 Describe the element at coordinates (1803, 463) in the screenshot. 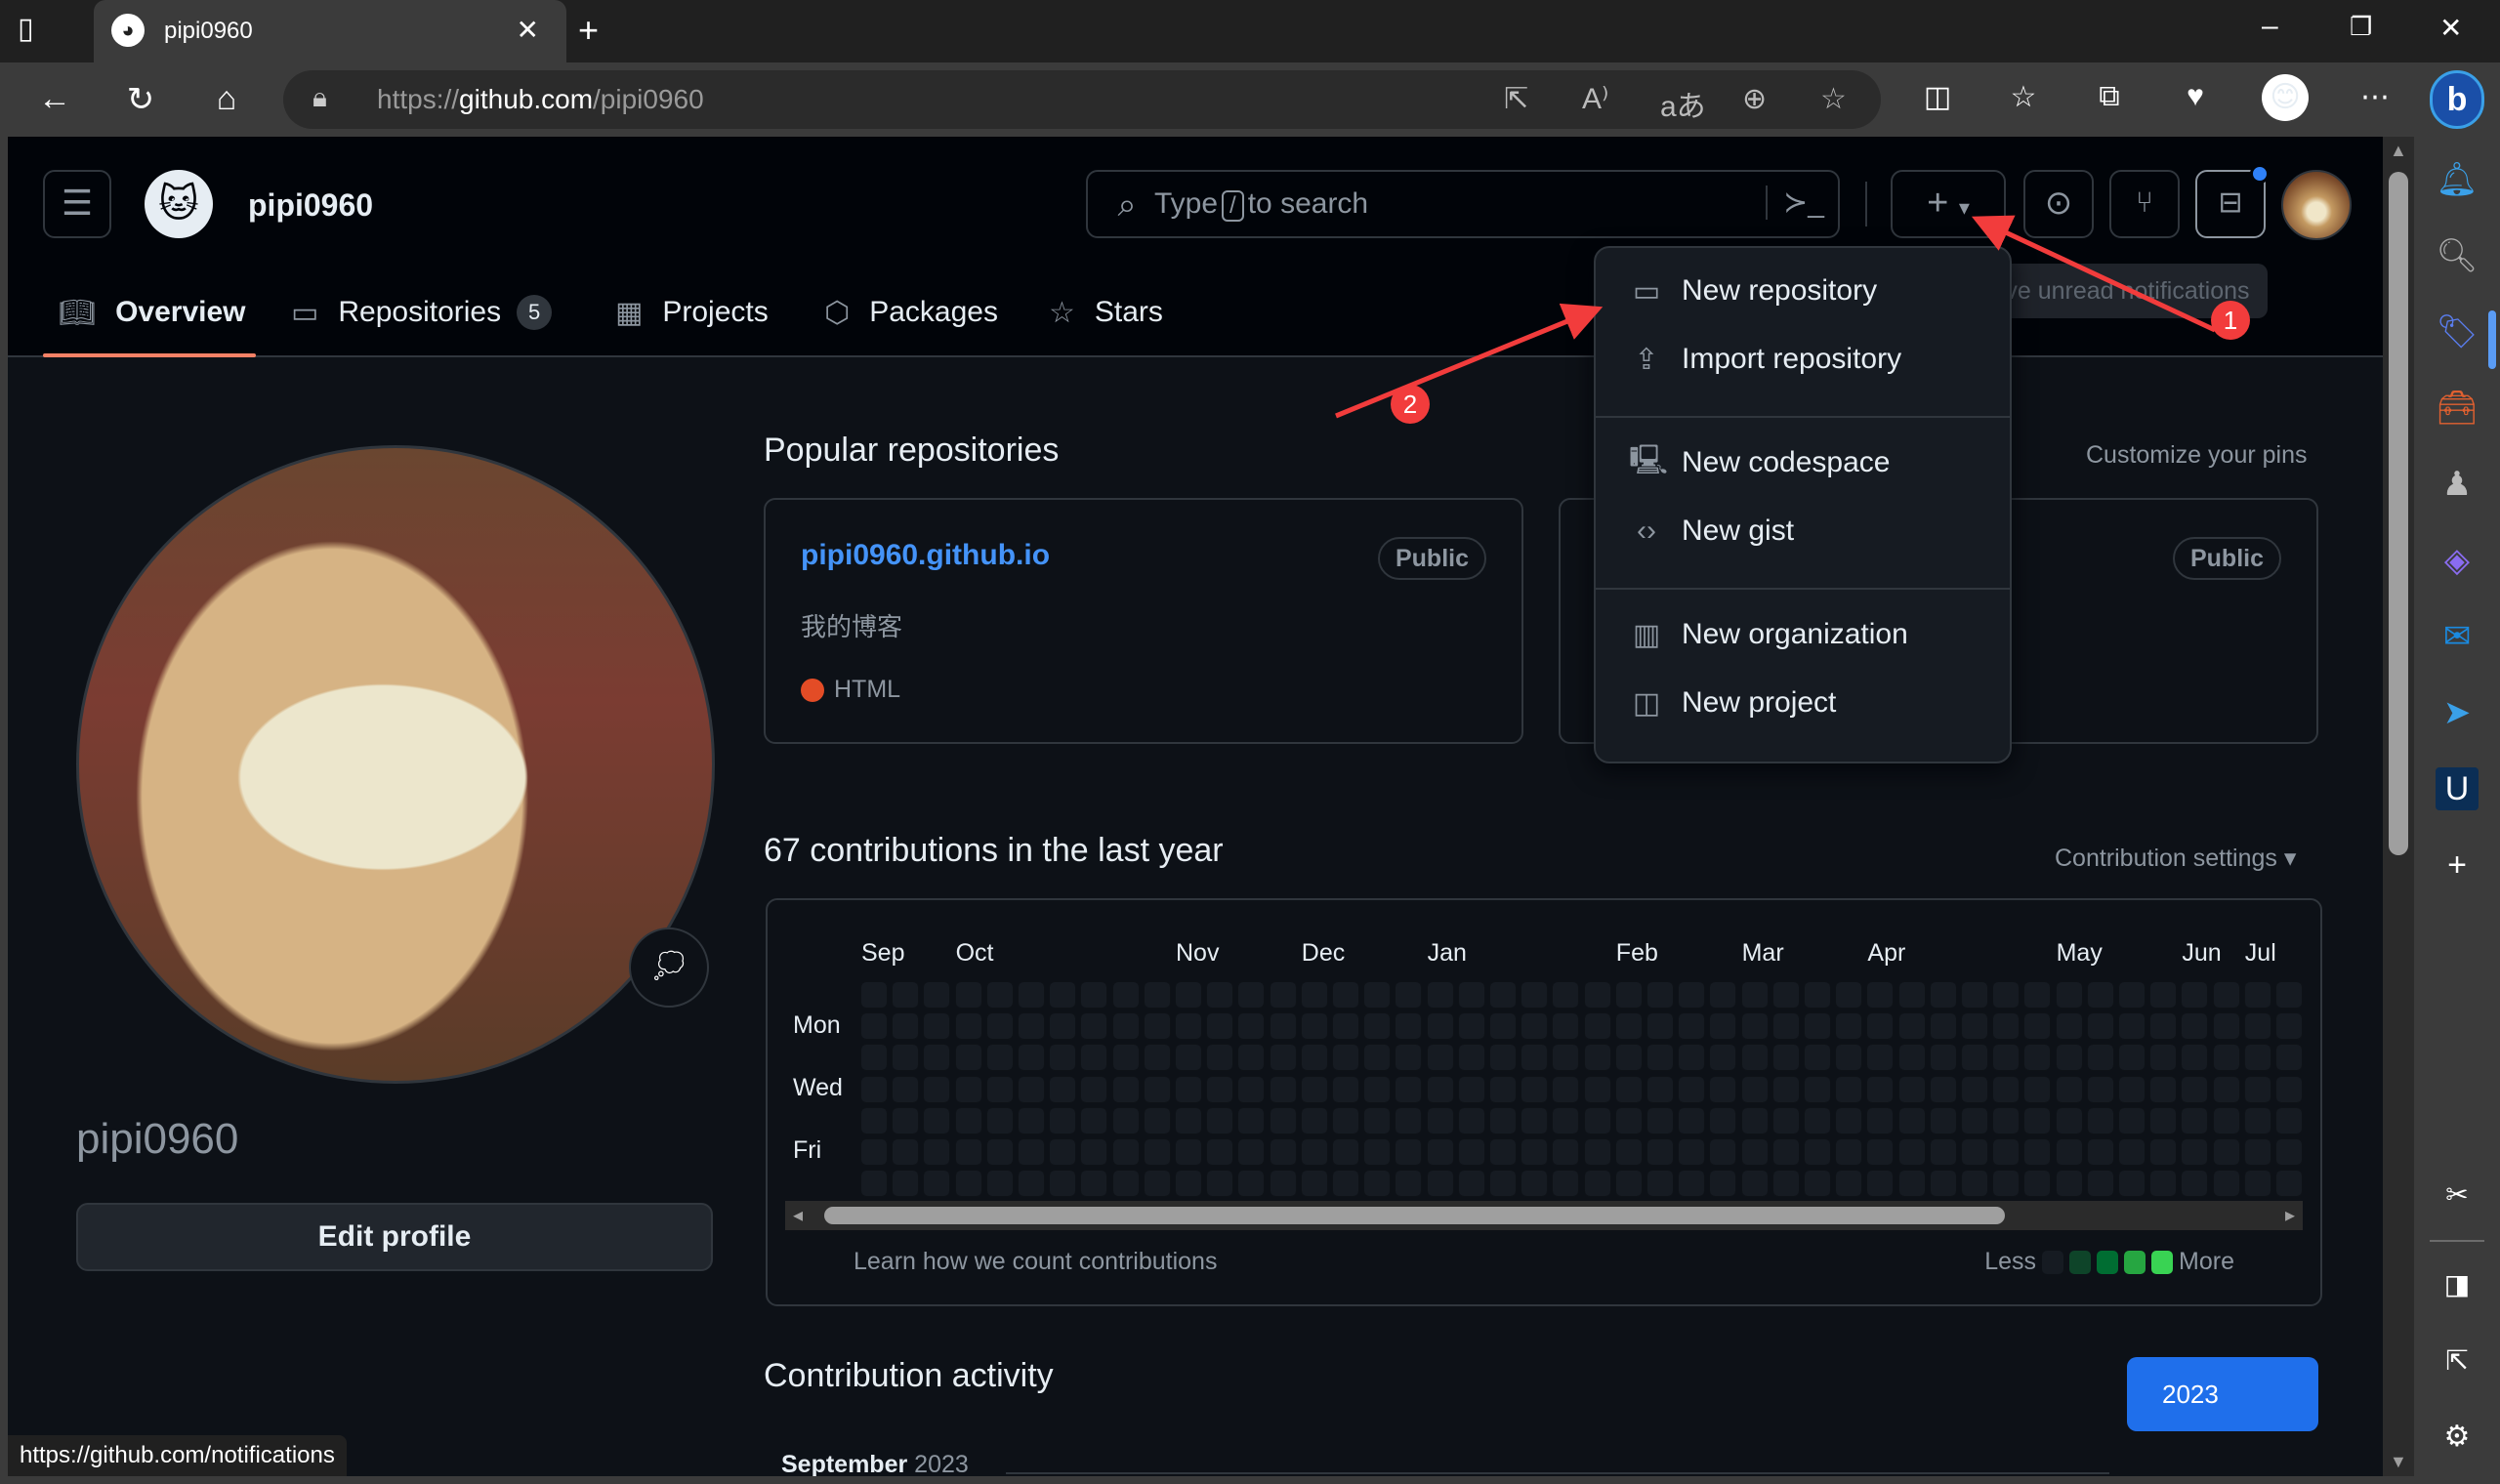

I see `menu-item-new-codespace: 🖳︎ New codespace` at that location.